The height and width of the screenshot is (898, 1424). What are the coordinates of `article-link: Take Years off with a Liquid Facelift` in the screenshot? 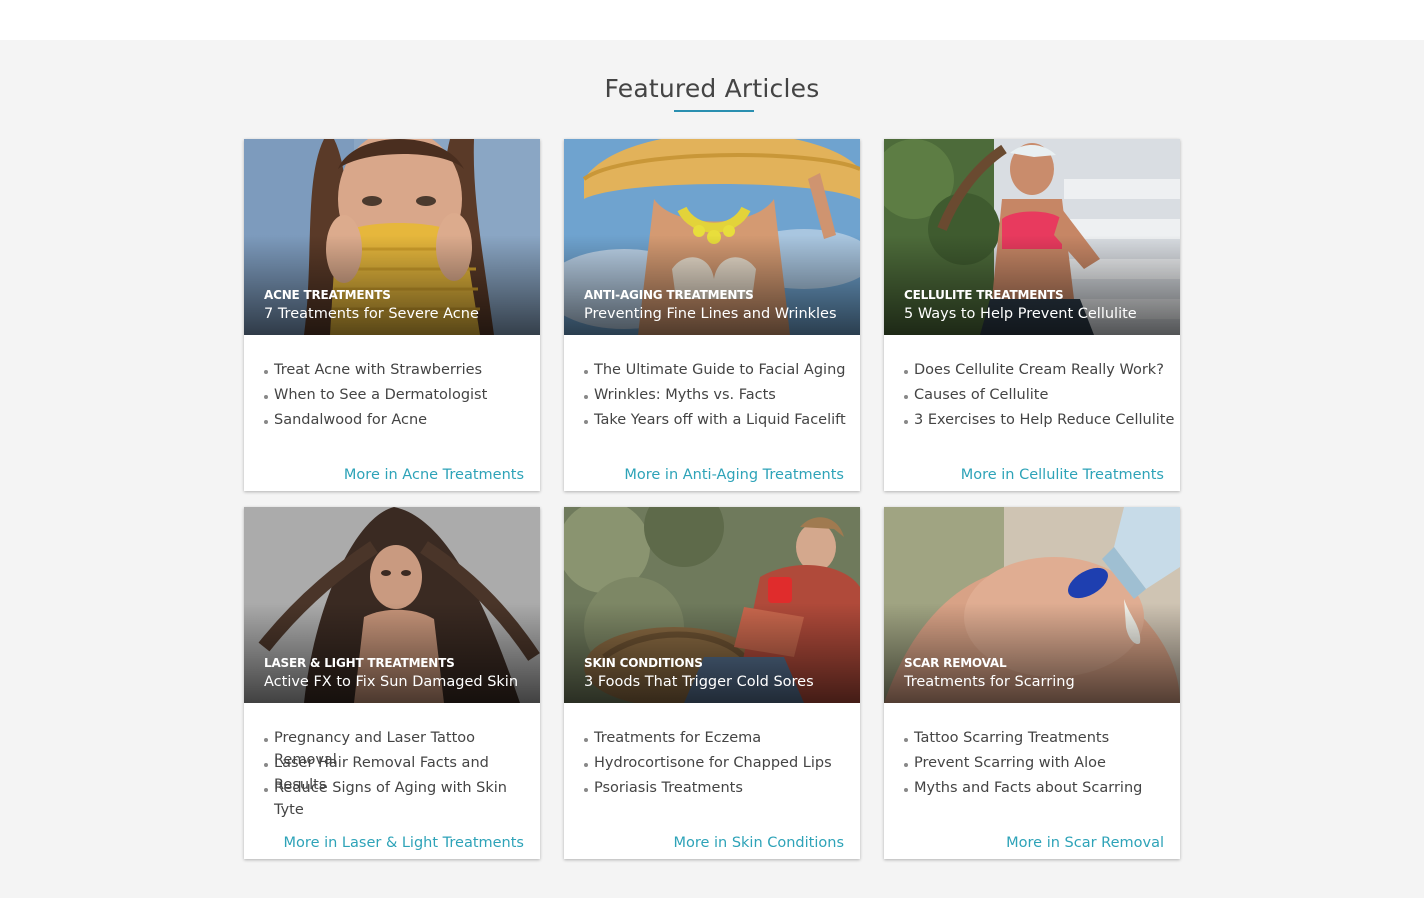 It's located at (722, 421).